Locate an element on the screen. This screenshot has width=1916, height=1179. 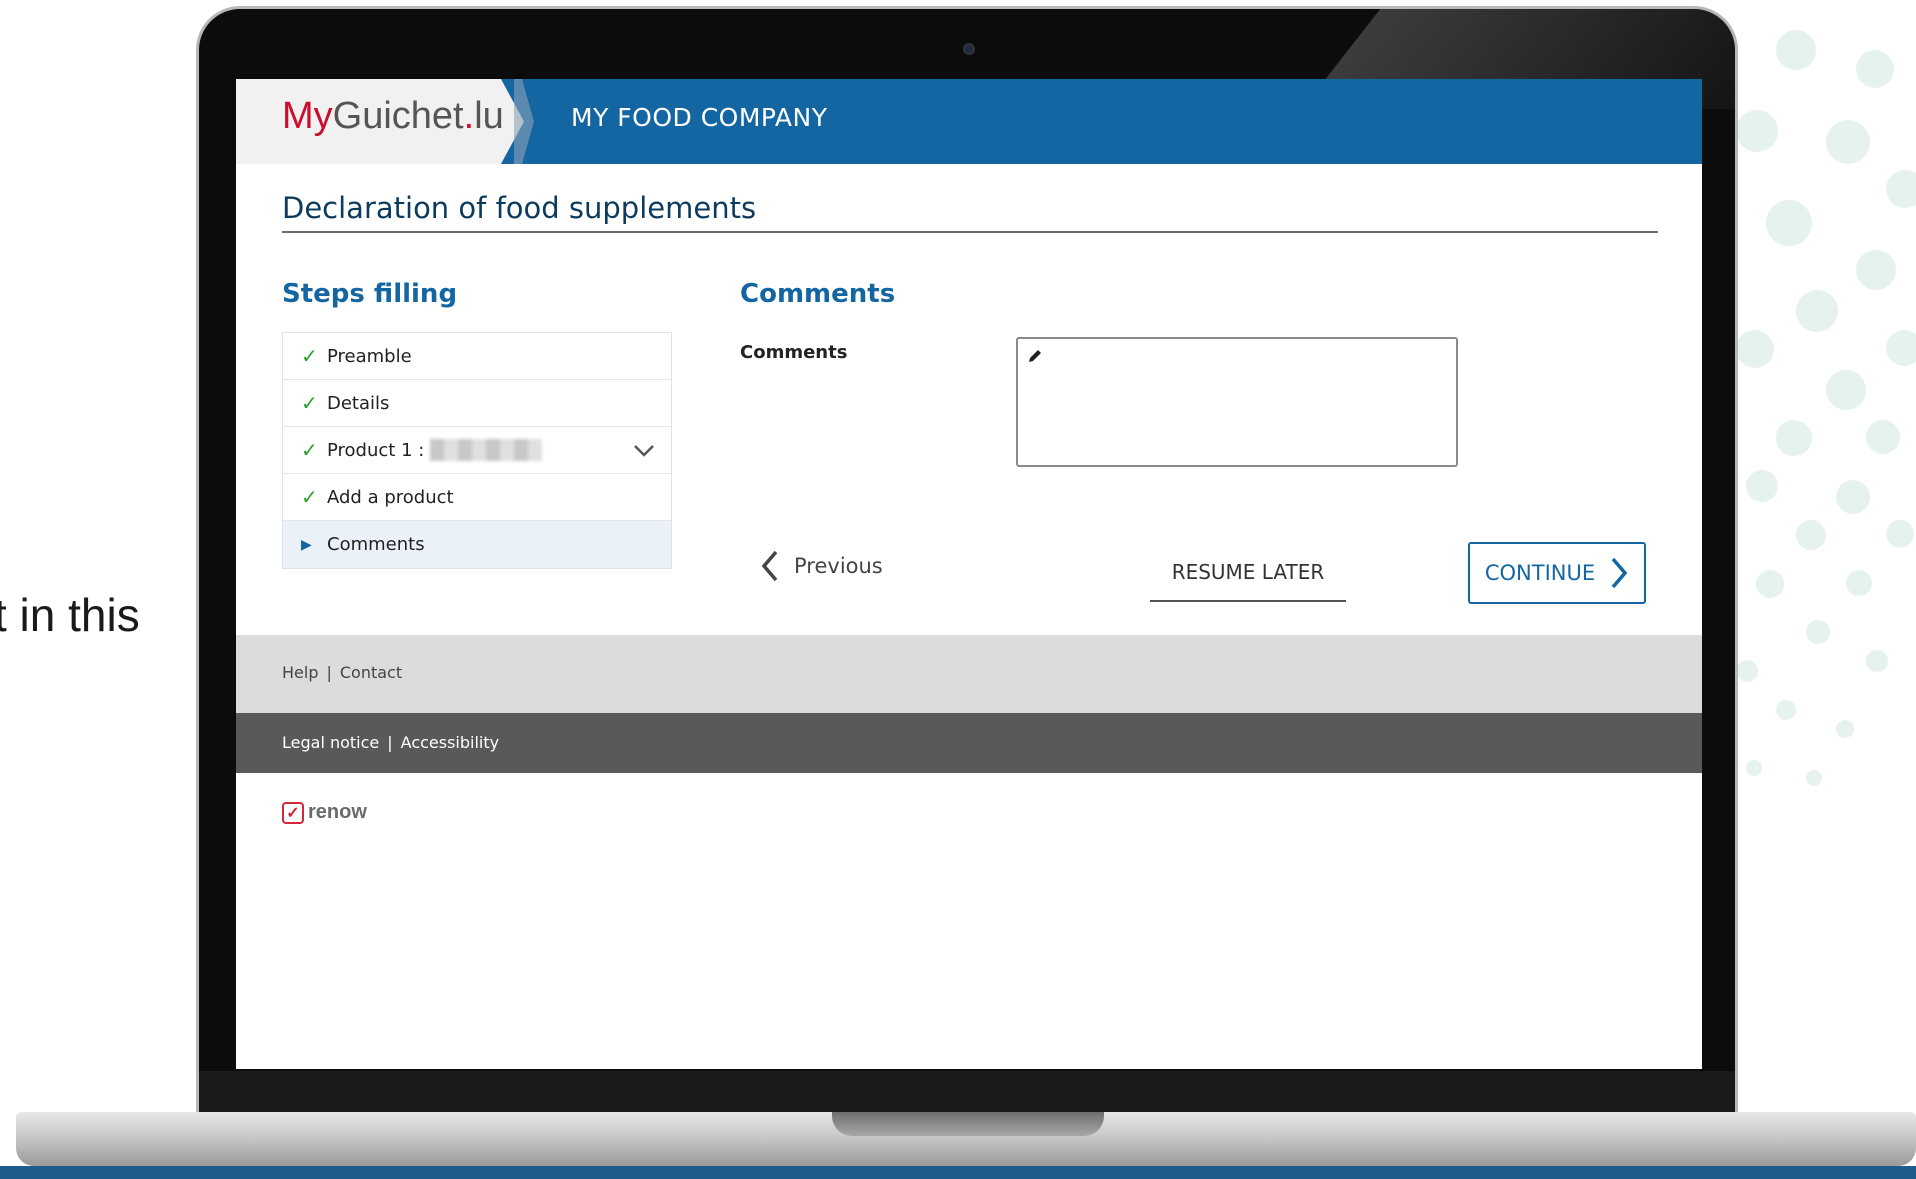
background-dots is located at coordinates (1816, 400).